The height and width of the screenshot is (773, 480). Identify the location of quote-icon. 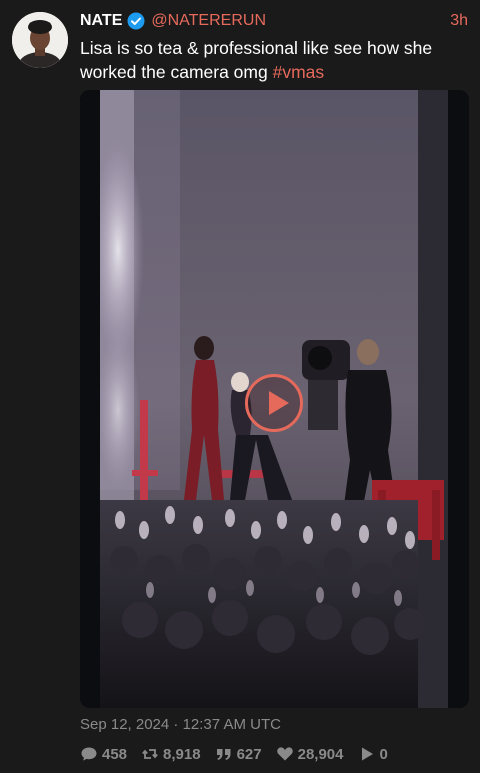
(223, 754).